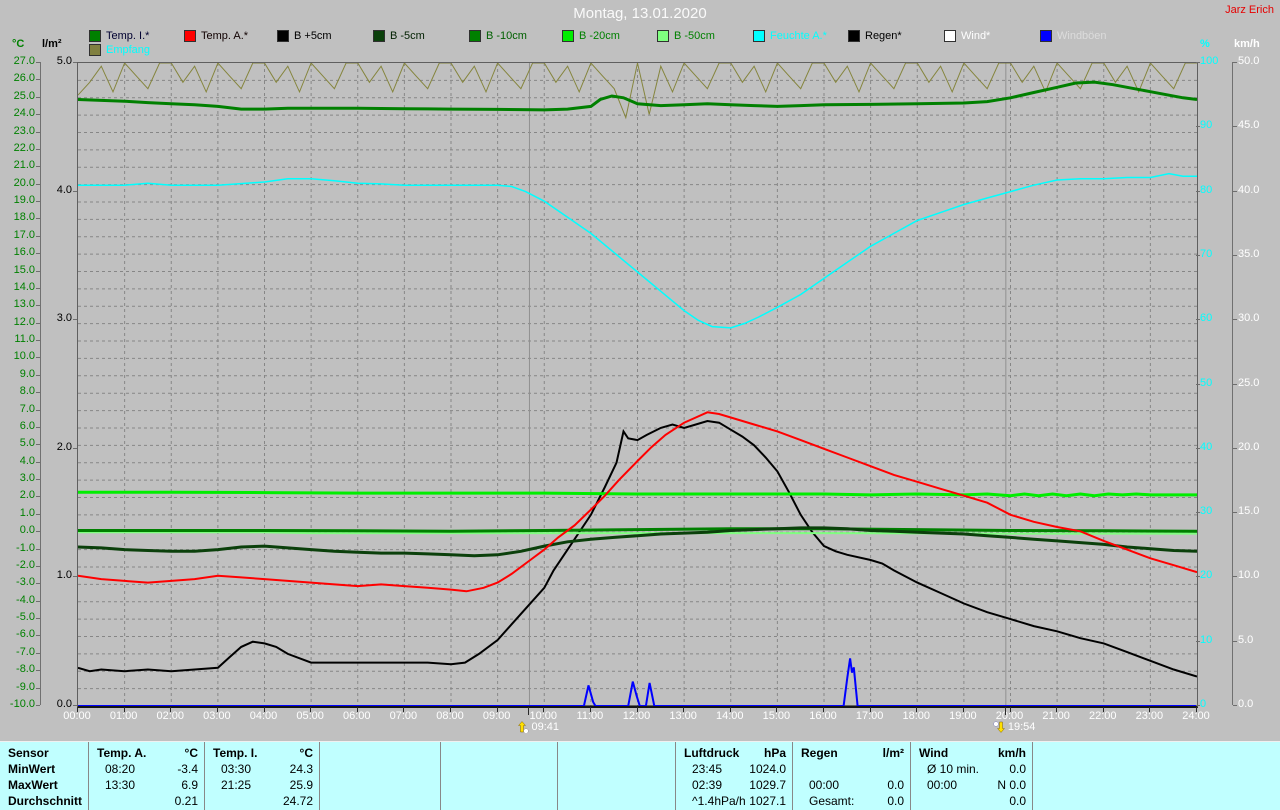  I want to click on axis-title-wind: km/h, so click(1247, 44).